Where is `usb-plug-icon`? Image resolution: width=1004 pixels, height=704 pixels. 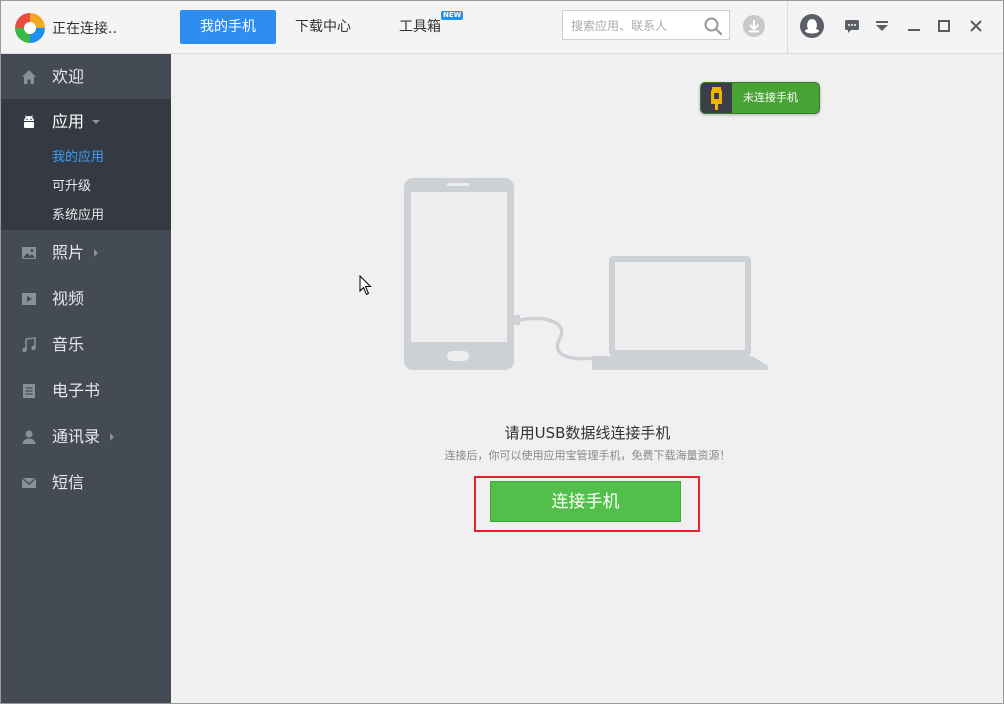 usb-plug-icon is located at coordinates (716, 98).